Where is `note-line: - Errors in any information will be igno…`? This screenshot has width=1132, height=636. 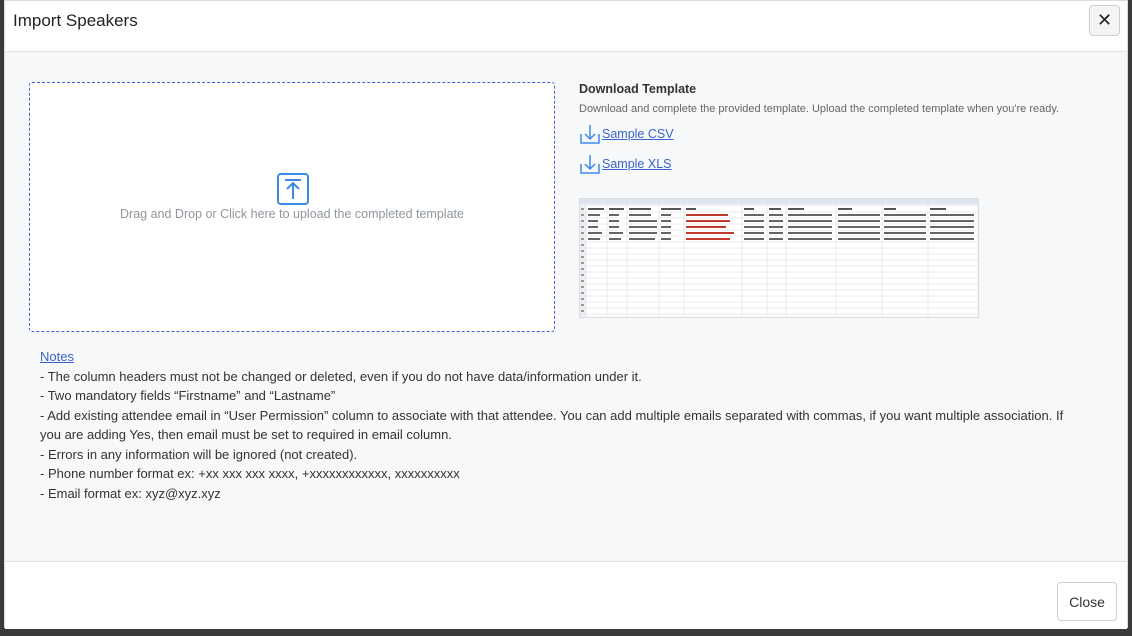 note-line: - Errors in any information will be igno… is located at coordinates (199, 454).